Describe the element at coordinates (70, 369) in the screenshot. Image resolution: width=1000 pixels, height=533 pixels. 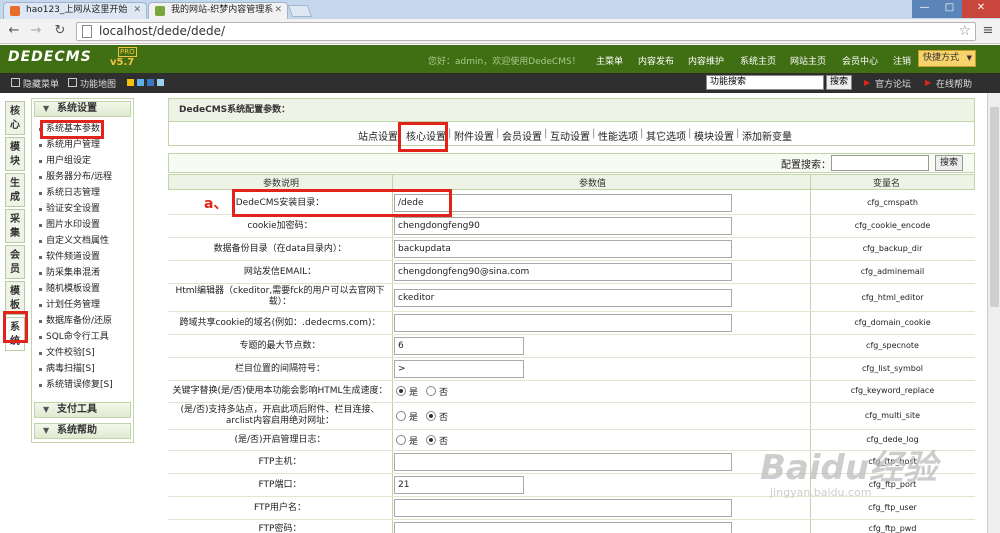
I see `sidebar-item-label: 病毒扫描[S]` at that location.